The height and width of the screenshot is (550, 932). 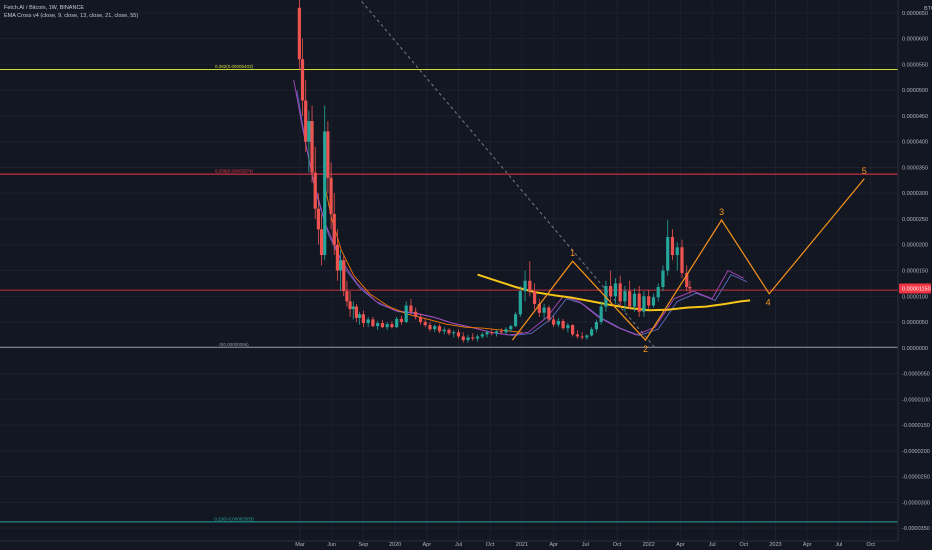 What do you see at coordinates (916, 375) in the screenshot?
I see `y-tick-label: -0.0000050` at bounding box center [916, 375].